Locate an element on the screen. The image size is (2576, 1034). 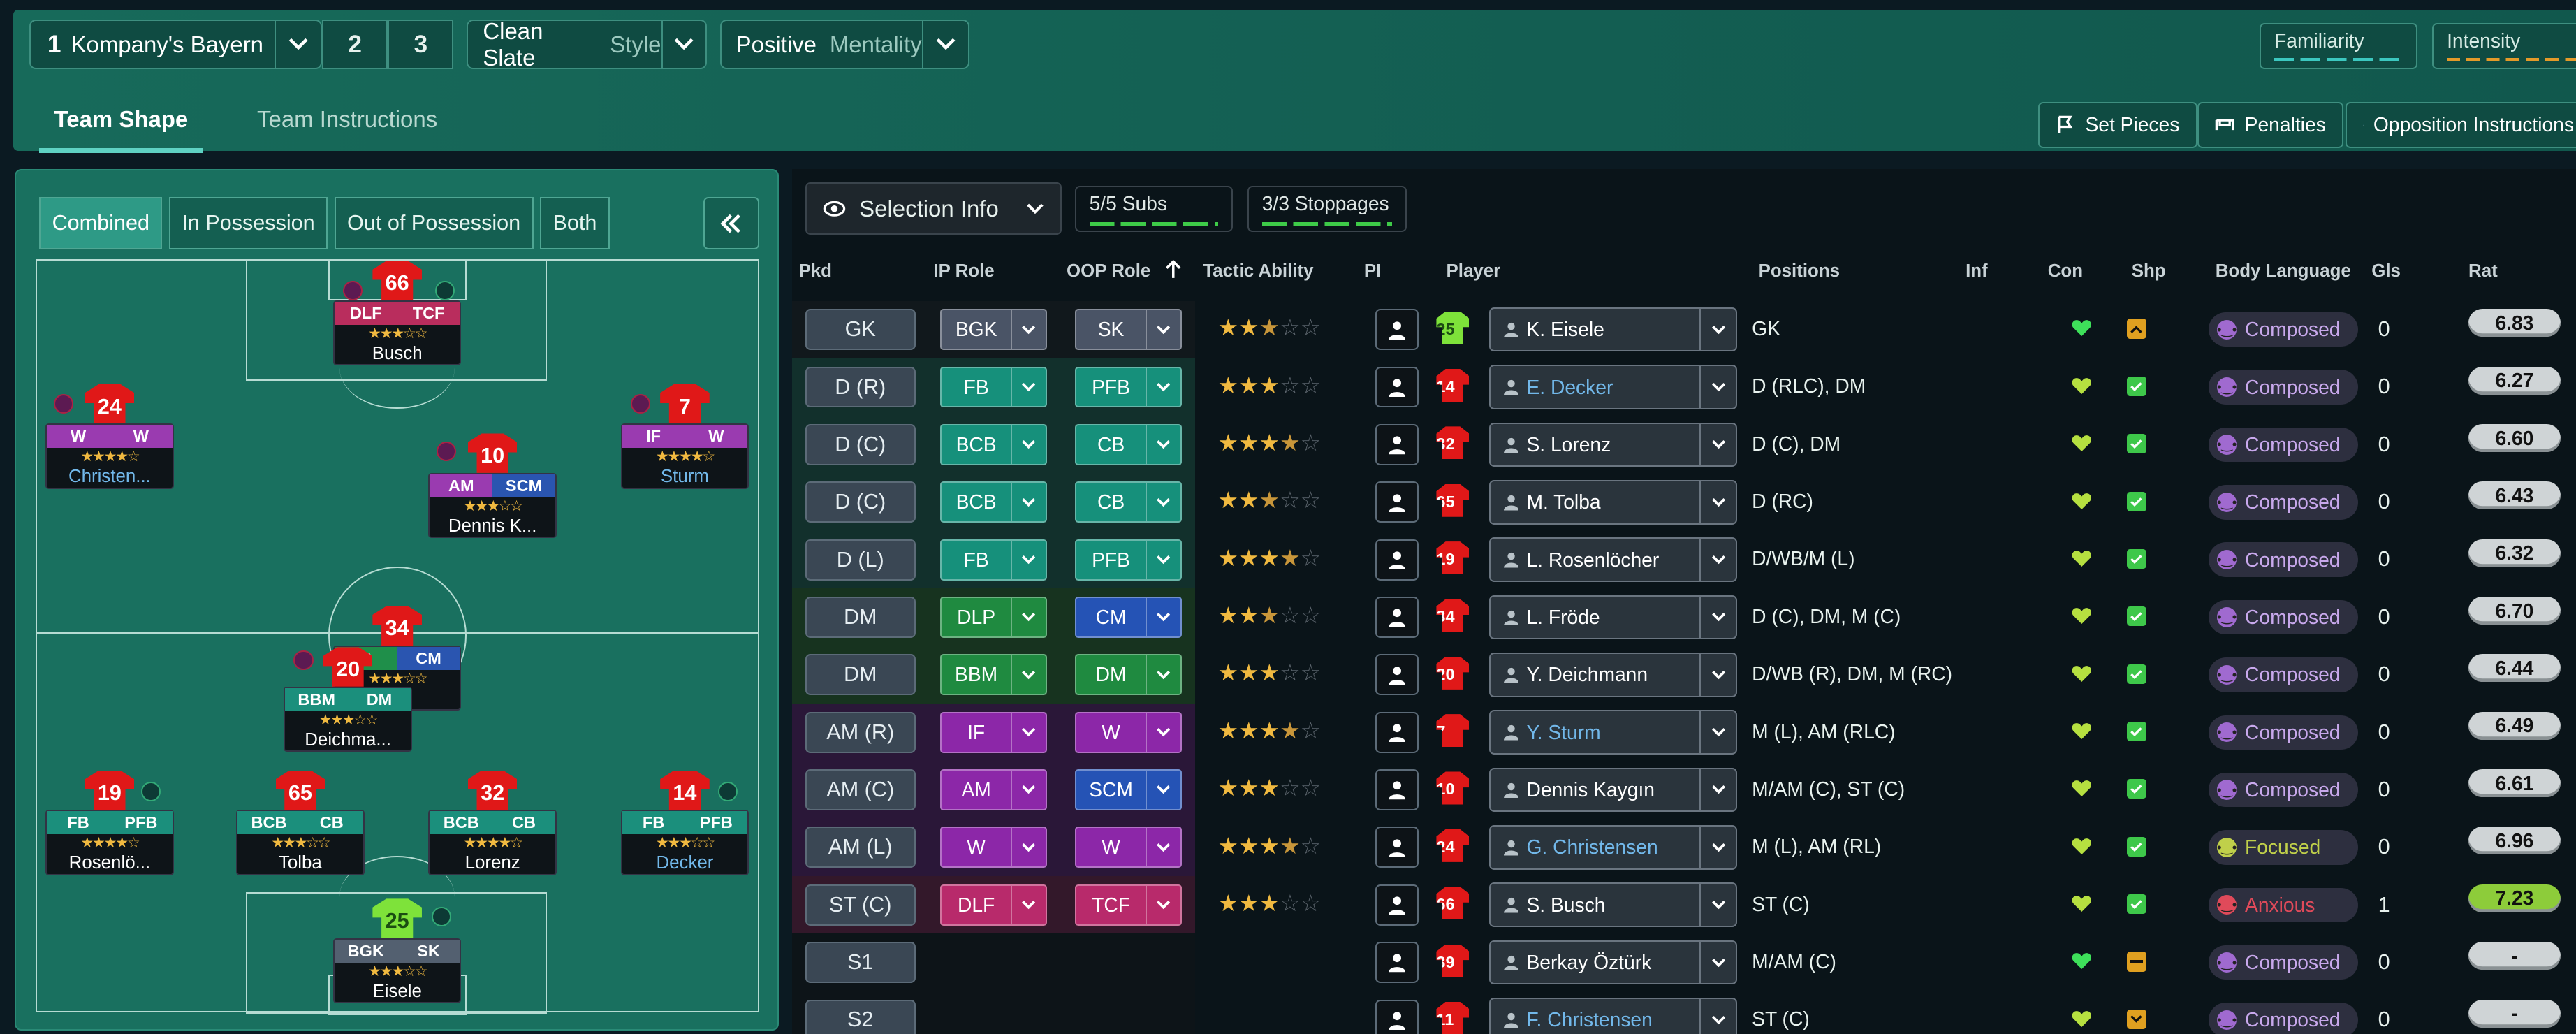
opposition-instructions-button: Opposition Instructions is located at coordinates (2460, 124).